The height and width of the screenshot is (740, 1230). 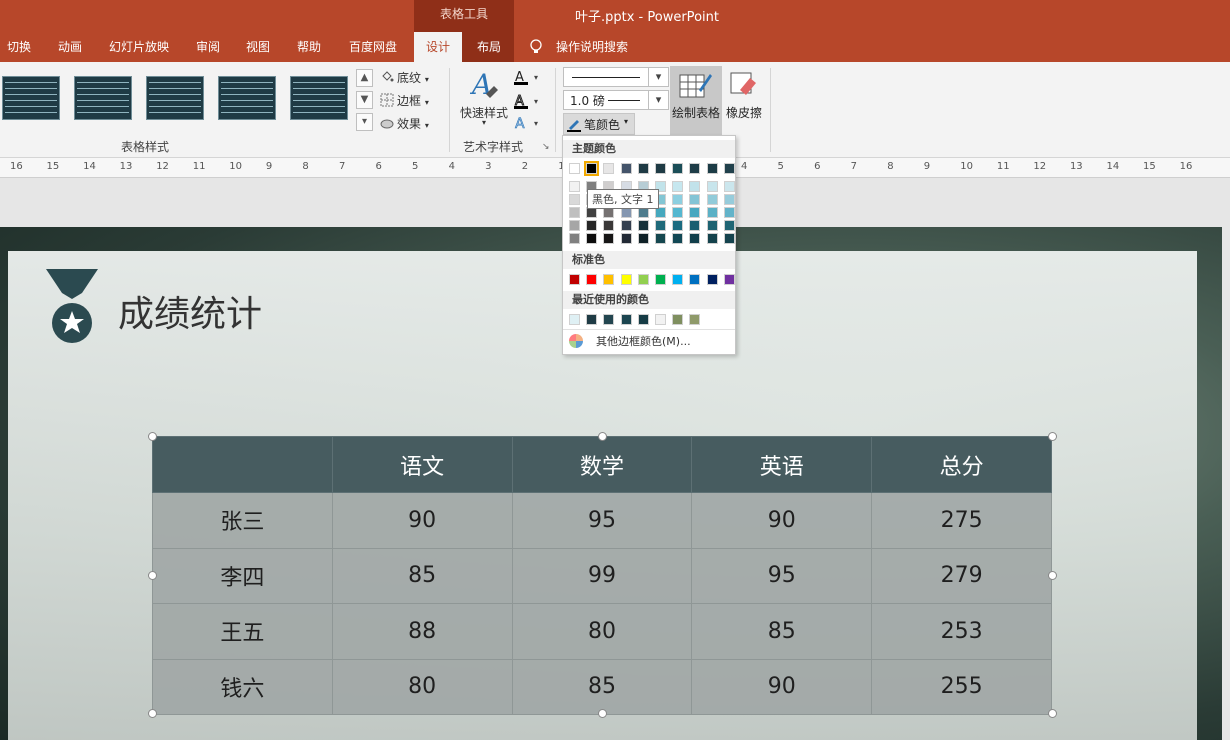 I want to click on borders-button: 边框 ▾, so click(x=404, y=101).